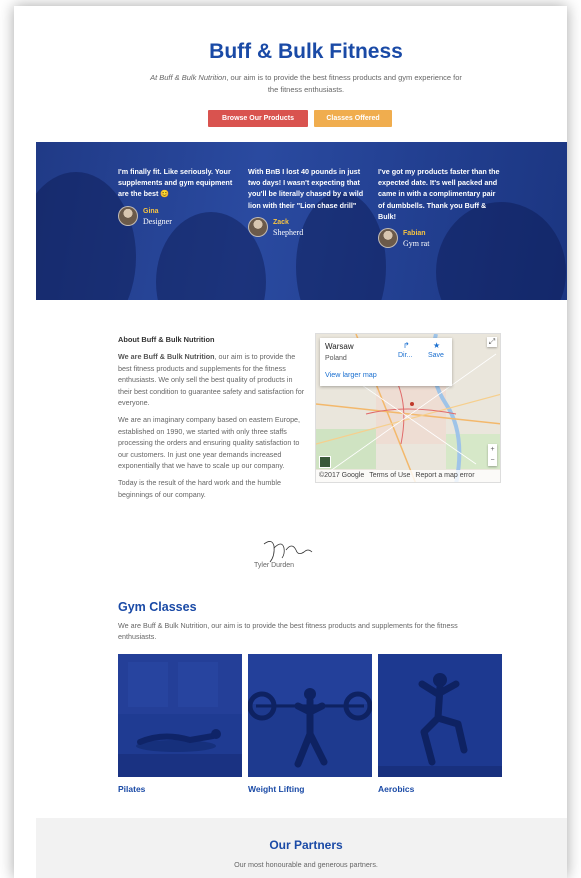  Describe the element at coordinates (351, 374) in the screenshot. I see `view-larger-map-link: View larger map` at that location.